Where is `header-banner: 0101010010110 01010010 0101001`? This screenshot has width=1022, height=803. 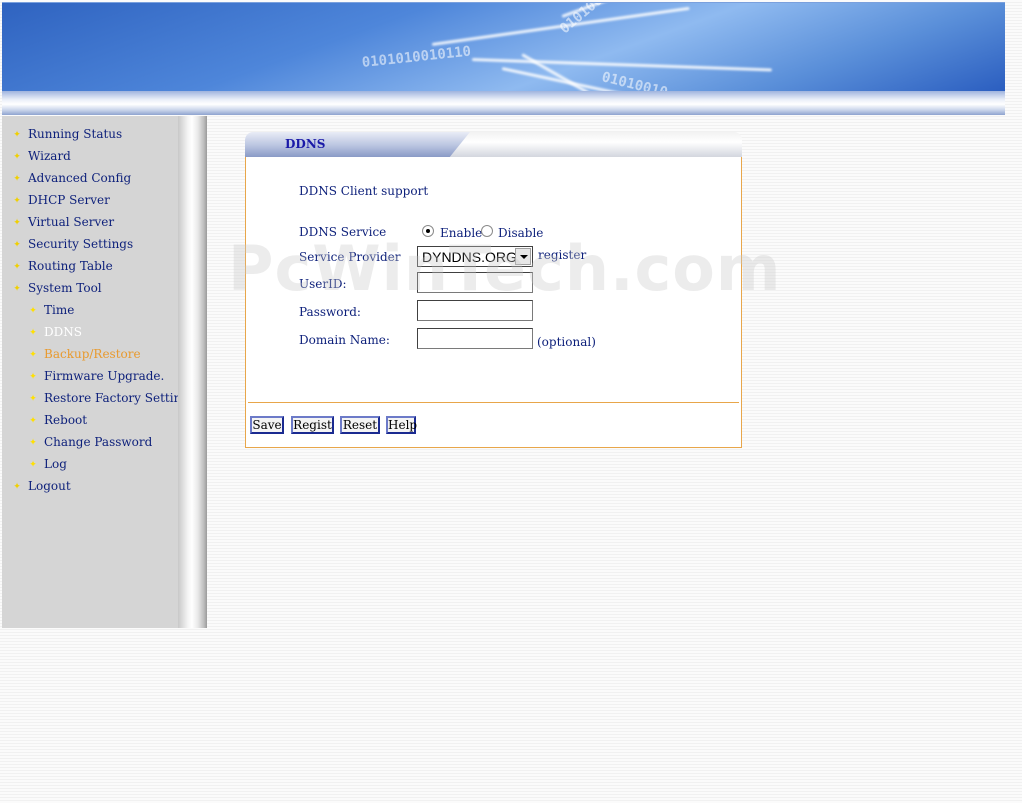
header-banner: 0101010010110 01010010 0101001 is located at coordinates (503, 46).